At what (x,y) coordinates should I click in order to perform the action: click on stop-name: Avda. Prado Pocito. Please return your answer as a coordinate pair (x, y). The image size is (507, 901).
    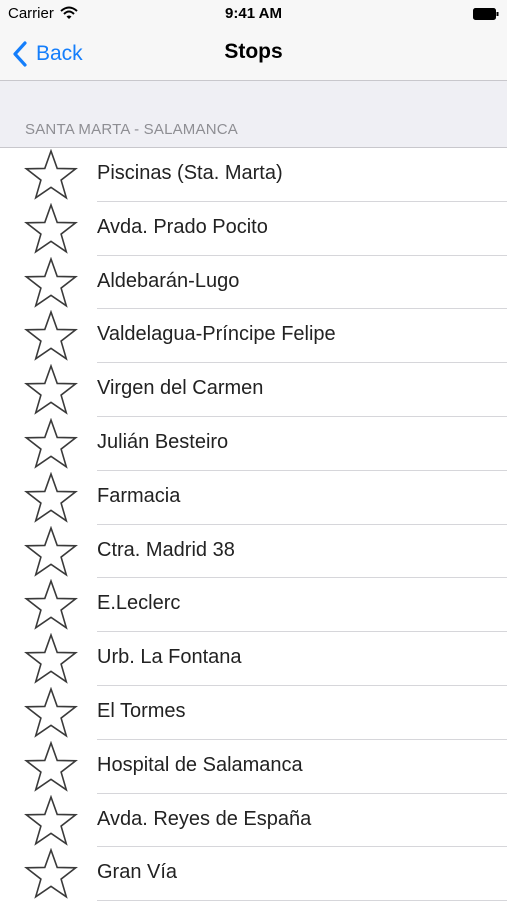
    Looking at the image, I should click on (182, 226).